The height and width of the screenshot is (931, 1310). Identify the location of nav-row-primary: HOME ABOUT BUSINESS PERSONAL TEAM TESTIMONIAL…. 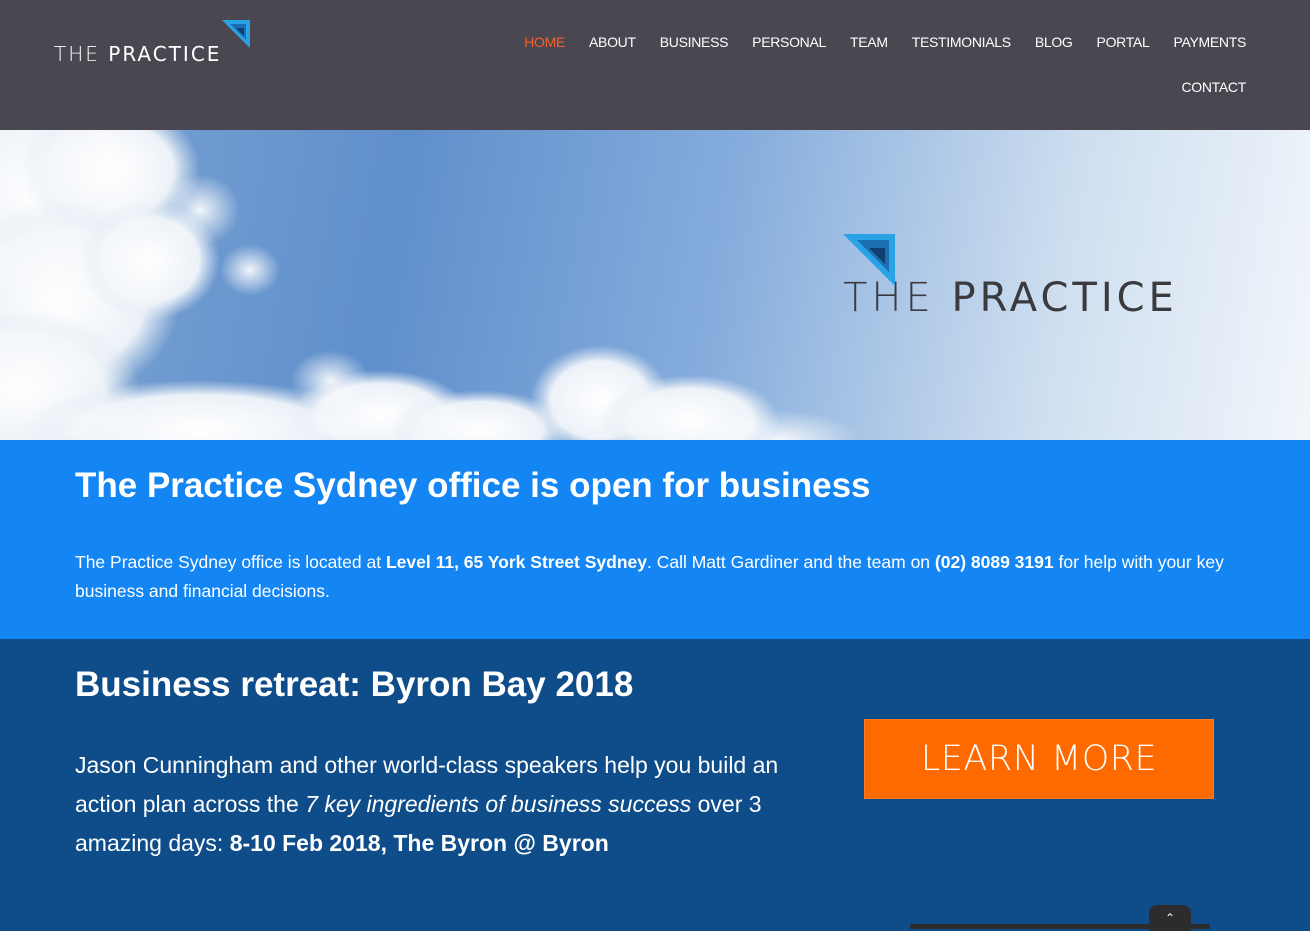
(885, 42).